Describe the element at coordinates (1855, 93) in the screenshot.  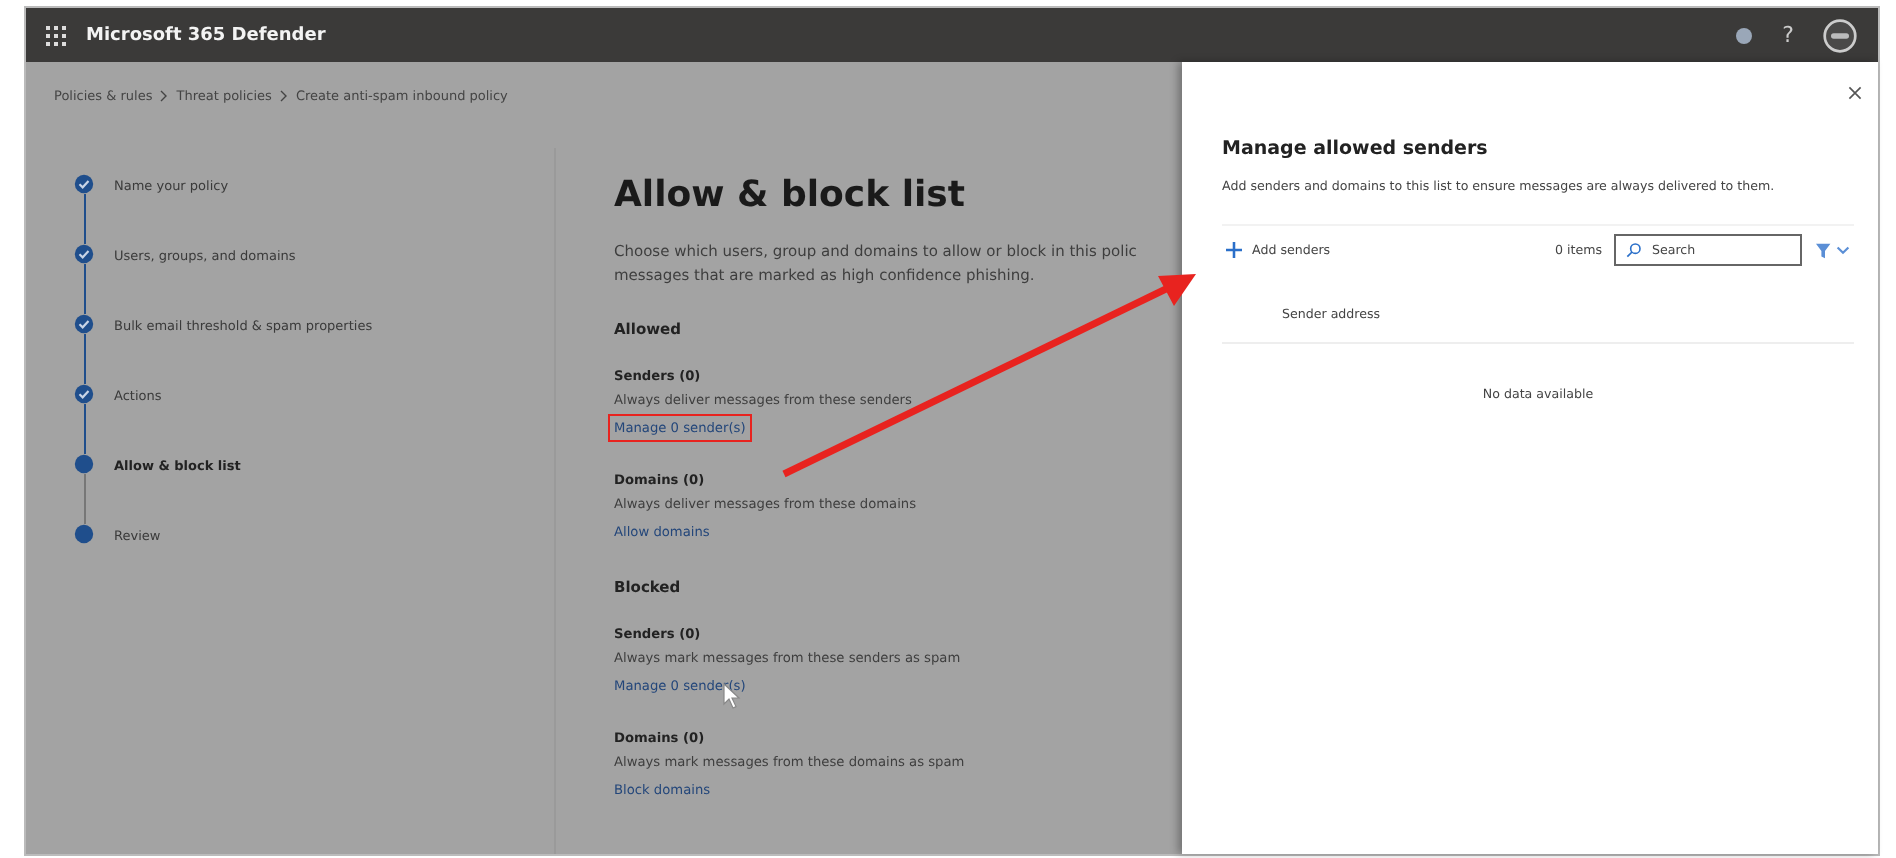
I see `close-icon` at that location.